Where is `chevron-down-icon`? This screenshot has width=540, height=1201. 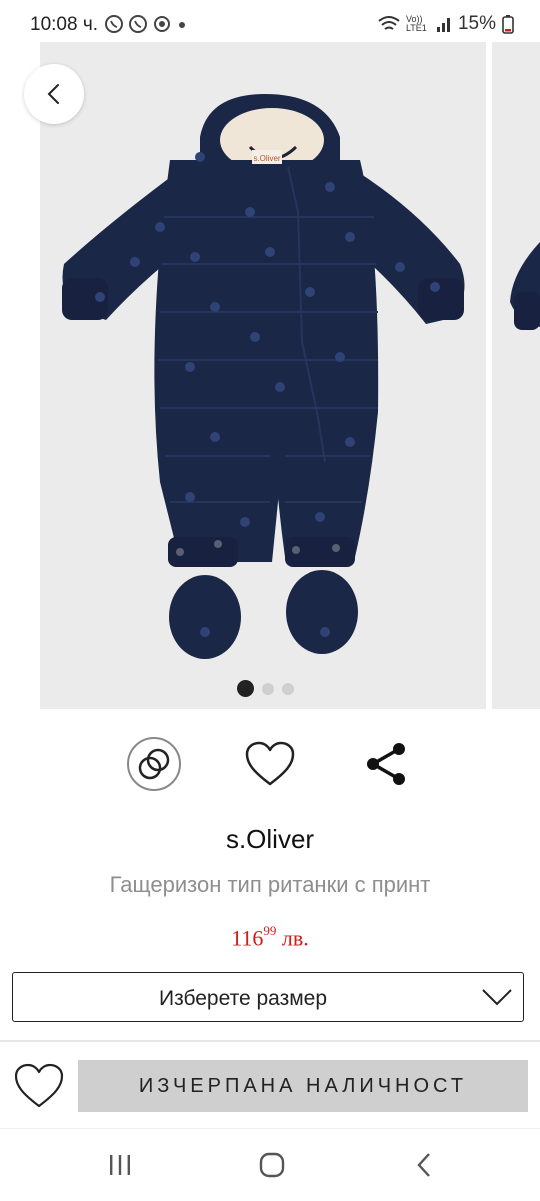
chevron-down-icon is located at coordinates (497, 997).